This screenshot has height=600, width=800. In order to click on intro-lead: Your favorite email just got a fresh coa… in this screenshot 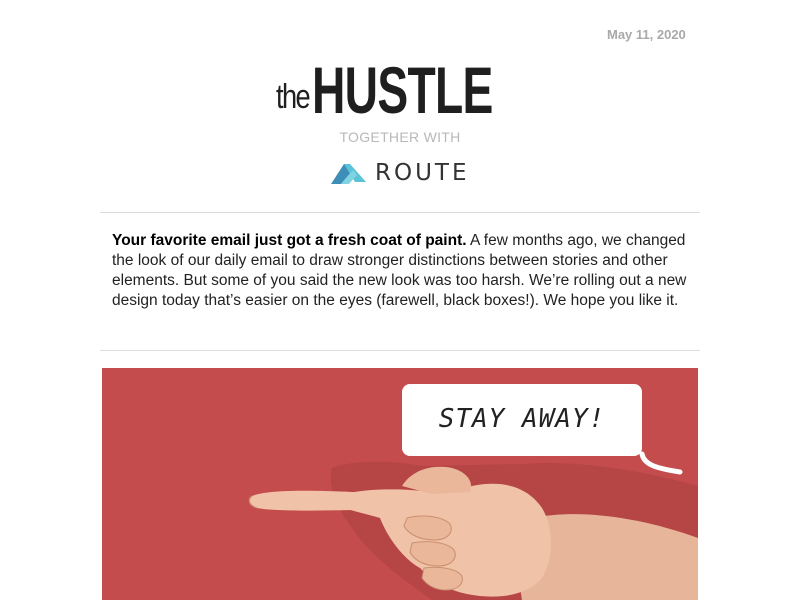, I will do `click(289, 240)`.